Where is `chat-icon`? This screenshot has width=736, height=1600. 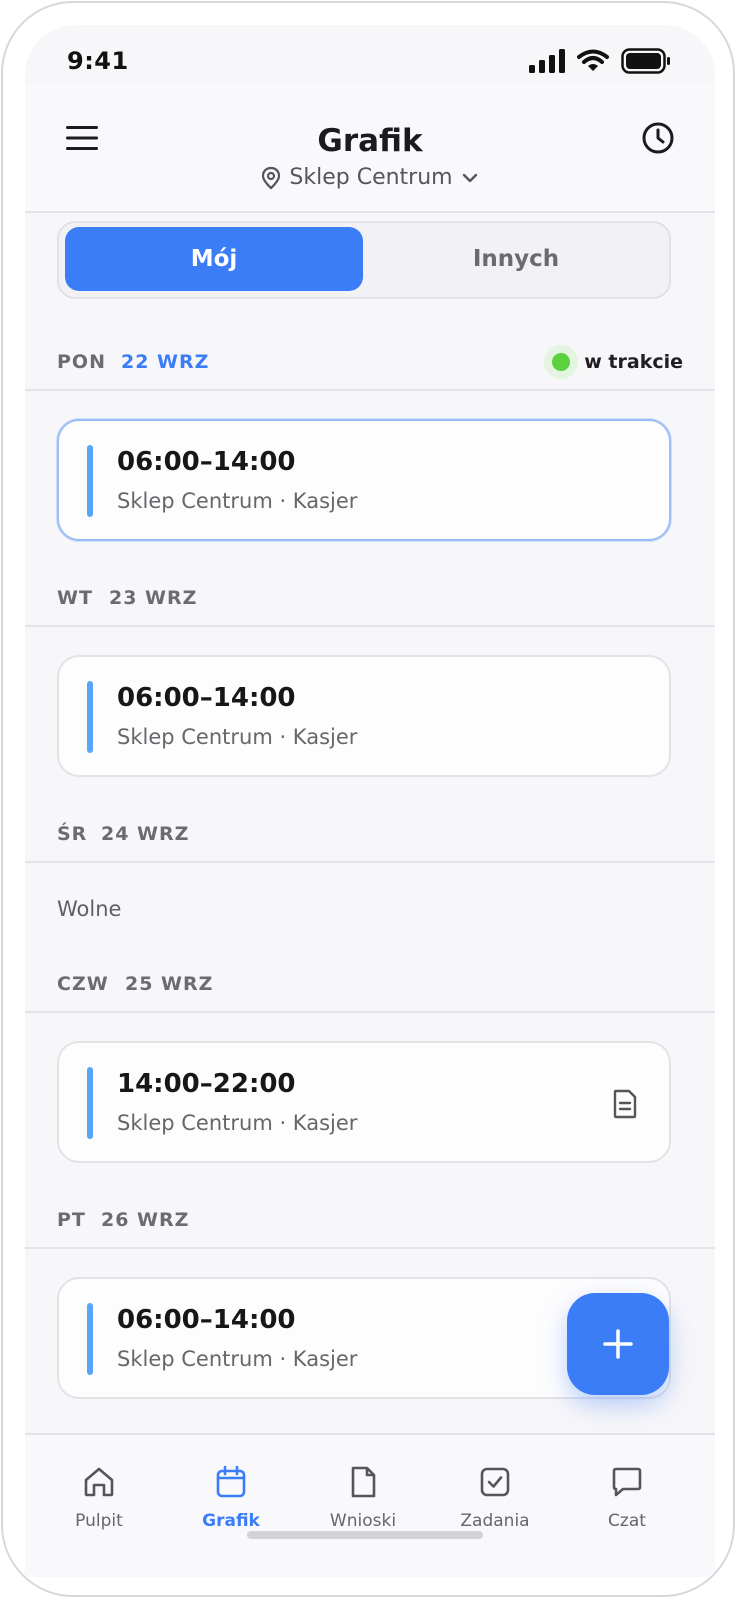
chat-icon is located at coordinates (627, 1482).